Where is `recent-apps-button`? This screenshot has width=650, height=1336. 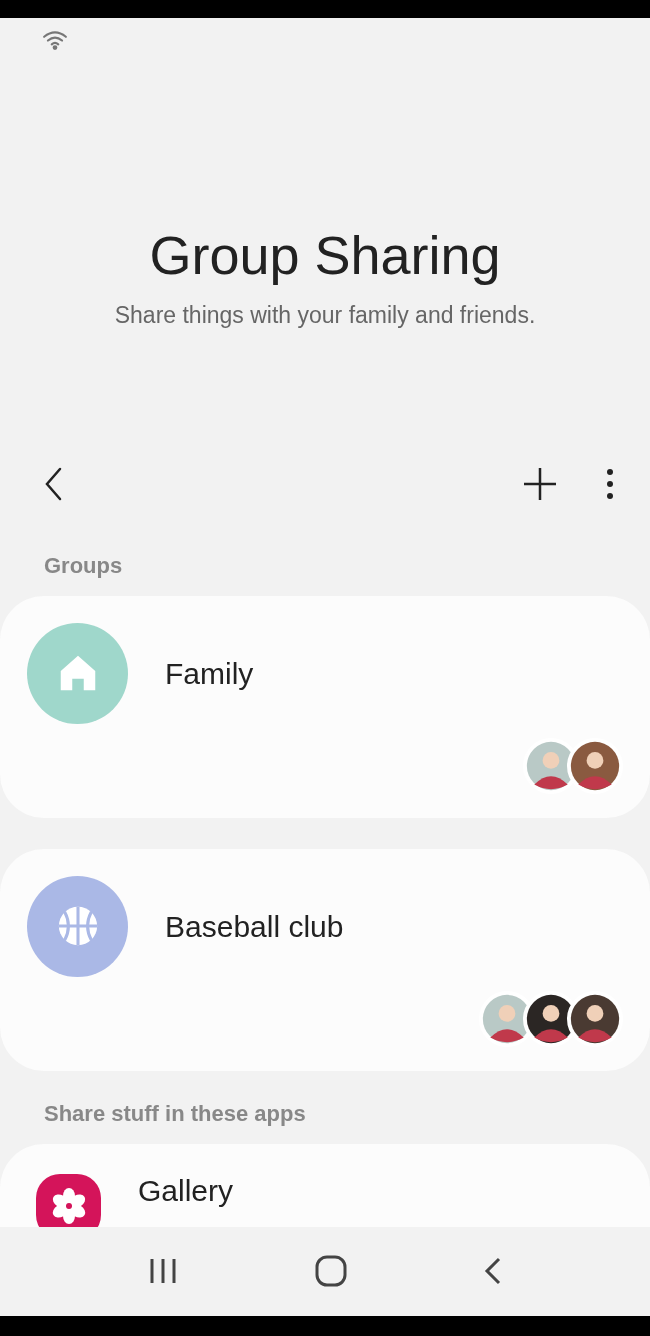
recent-apps-button is located at coordinates (163, 1271).